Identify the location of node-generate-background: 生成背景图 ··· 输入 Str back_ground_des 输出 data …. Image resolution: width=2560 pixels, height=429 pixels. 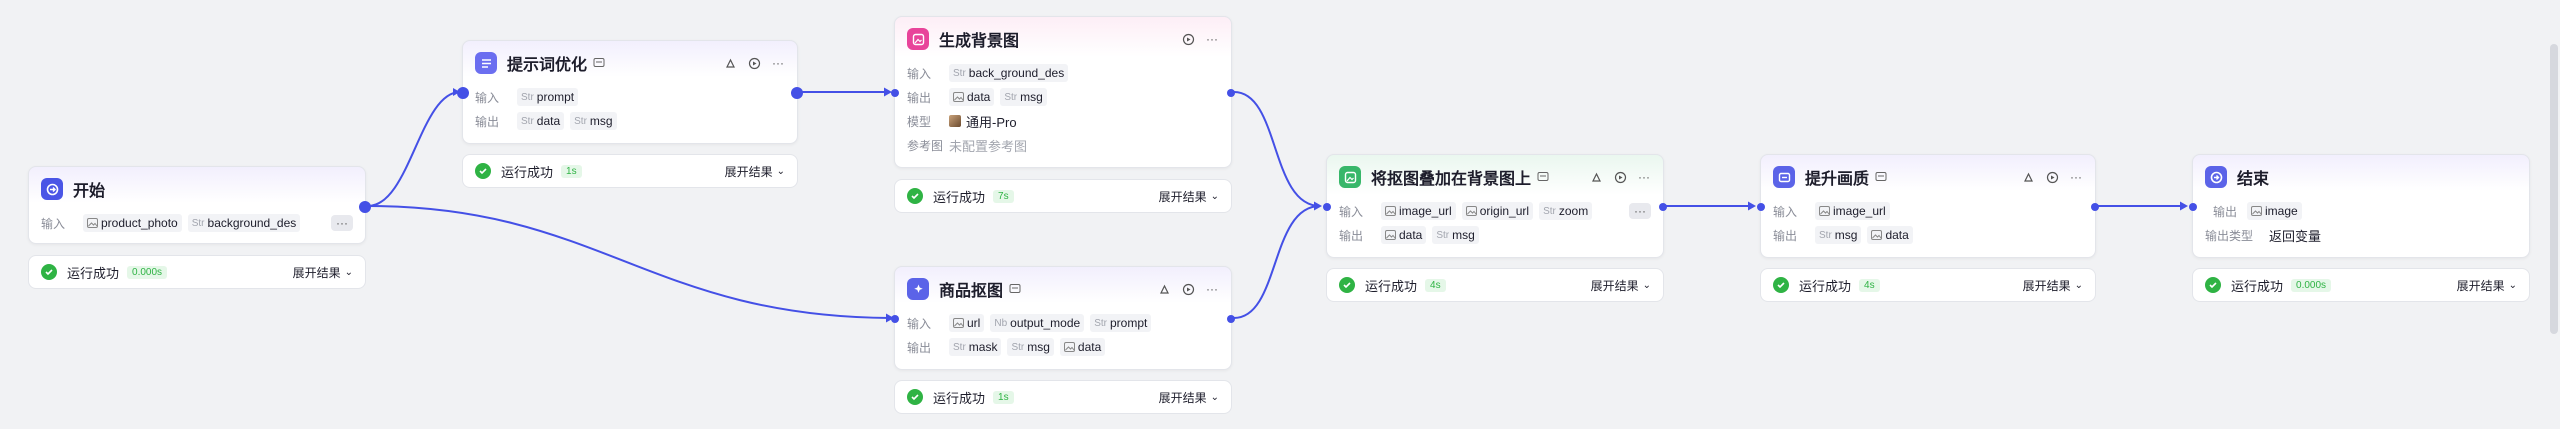
(1063, 92).